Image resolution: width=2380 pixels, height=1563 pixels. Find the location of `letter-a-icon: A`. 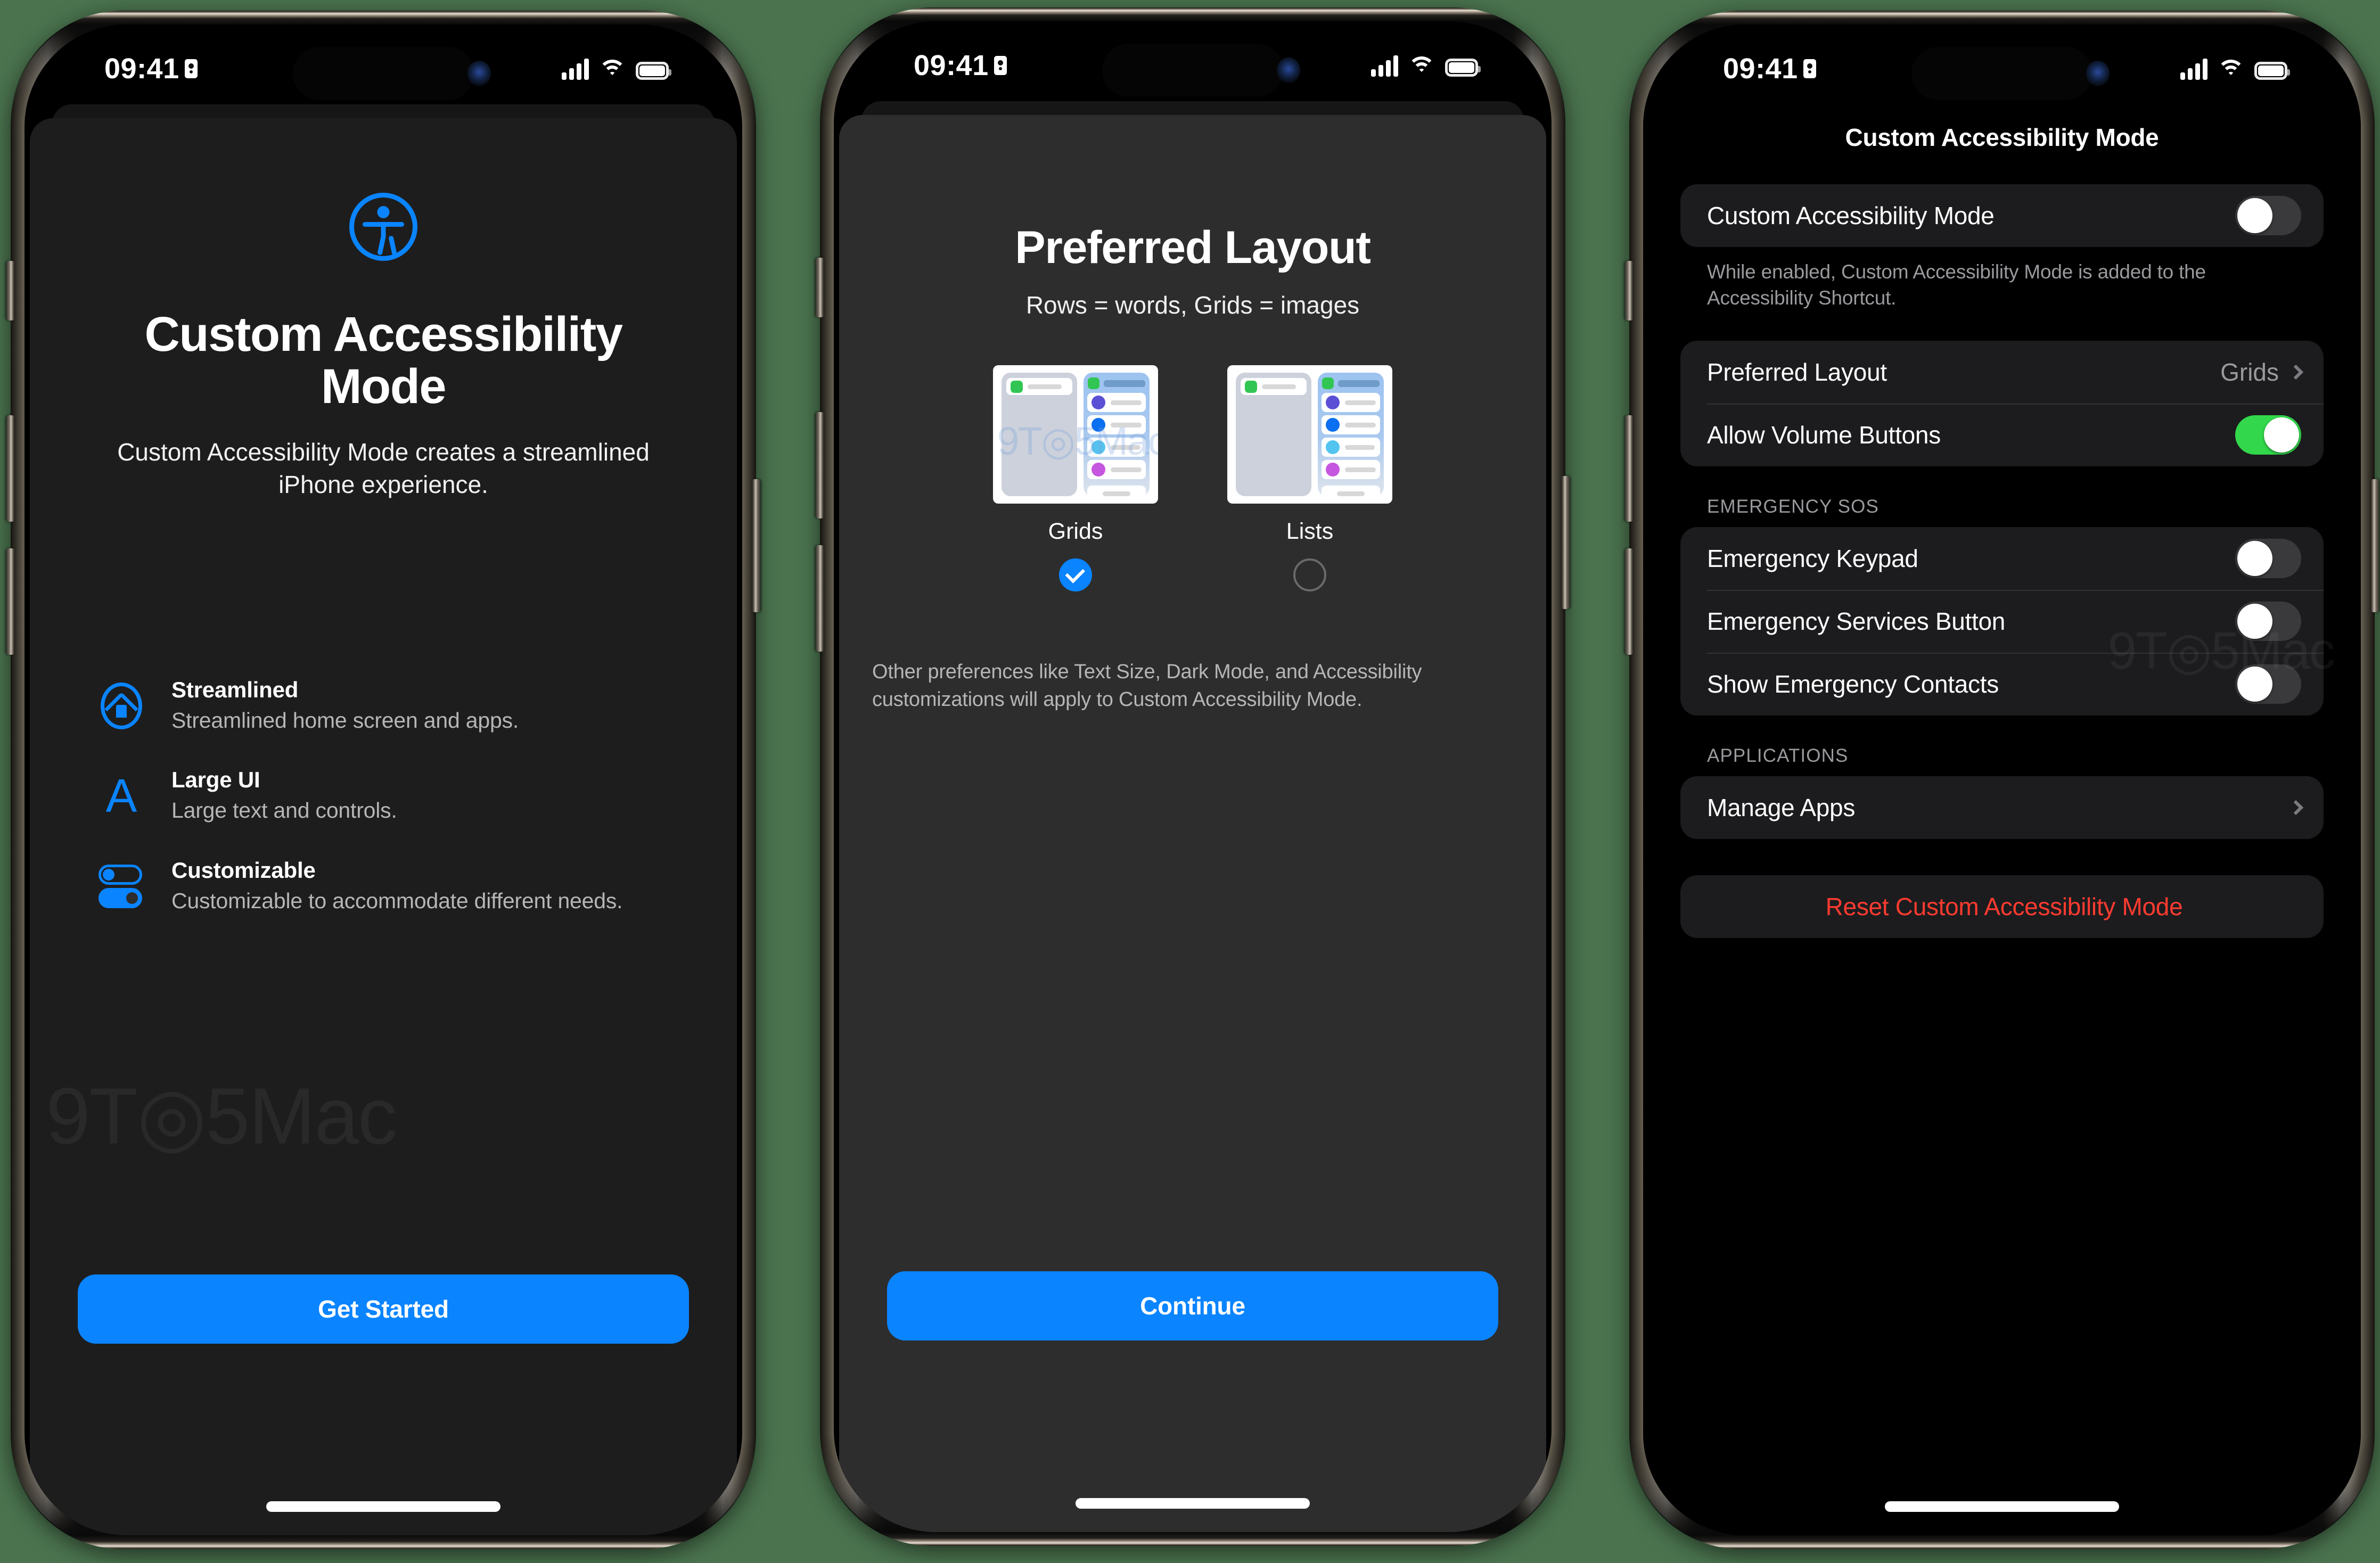

letter-a-icon: A is located at coordinates (121, 795).